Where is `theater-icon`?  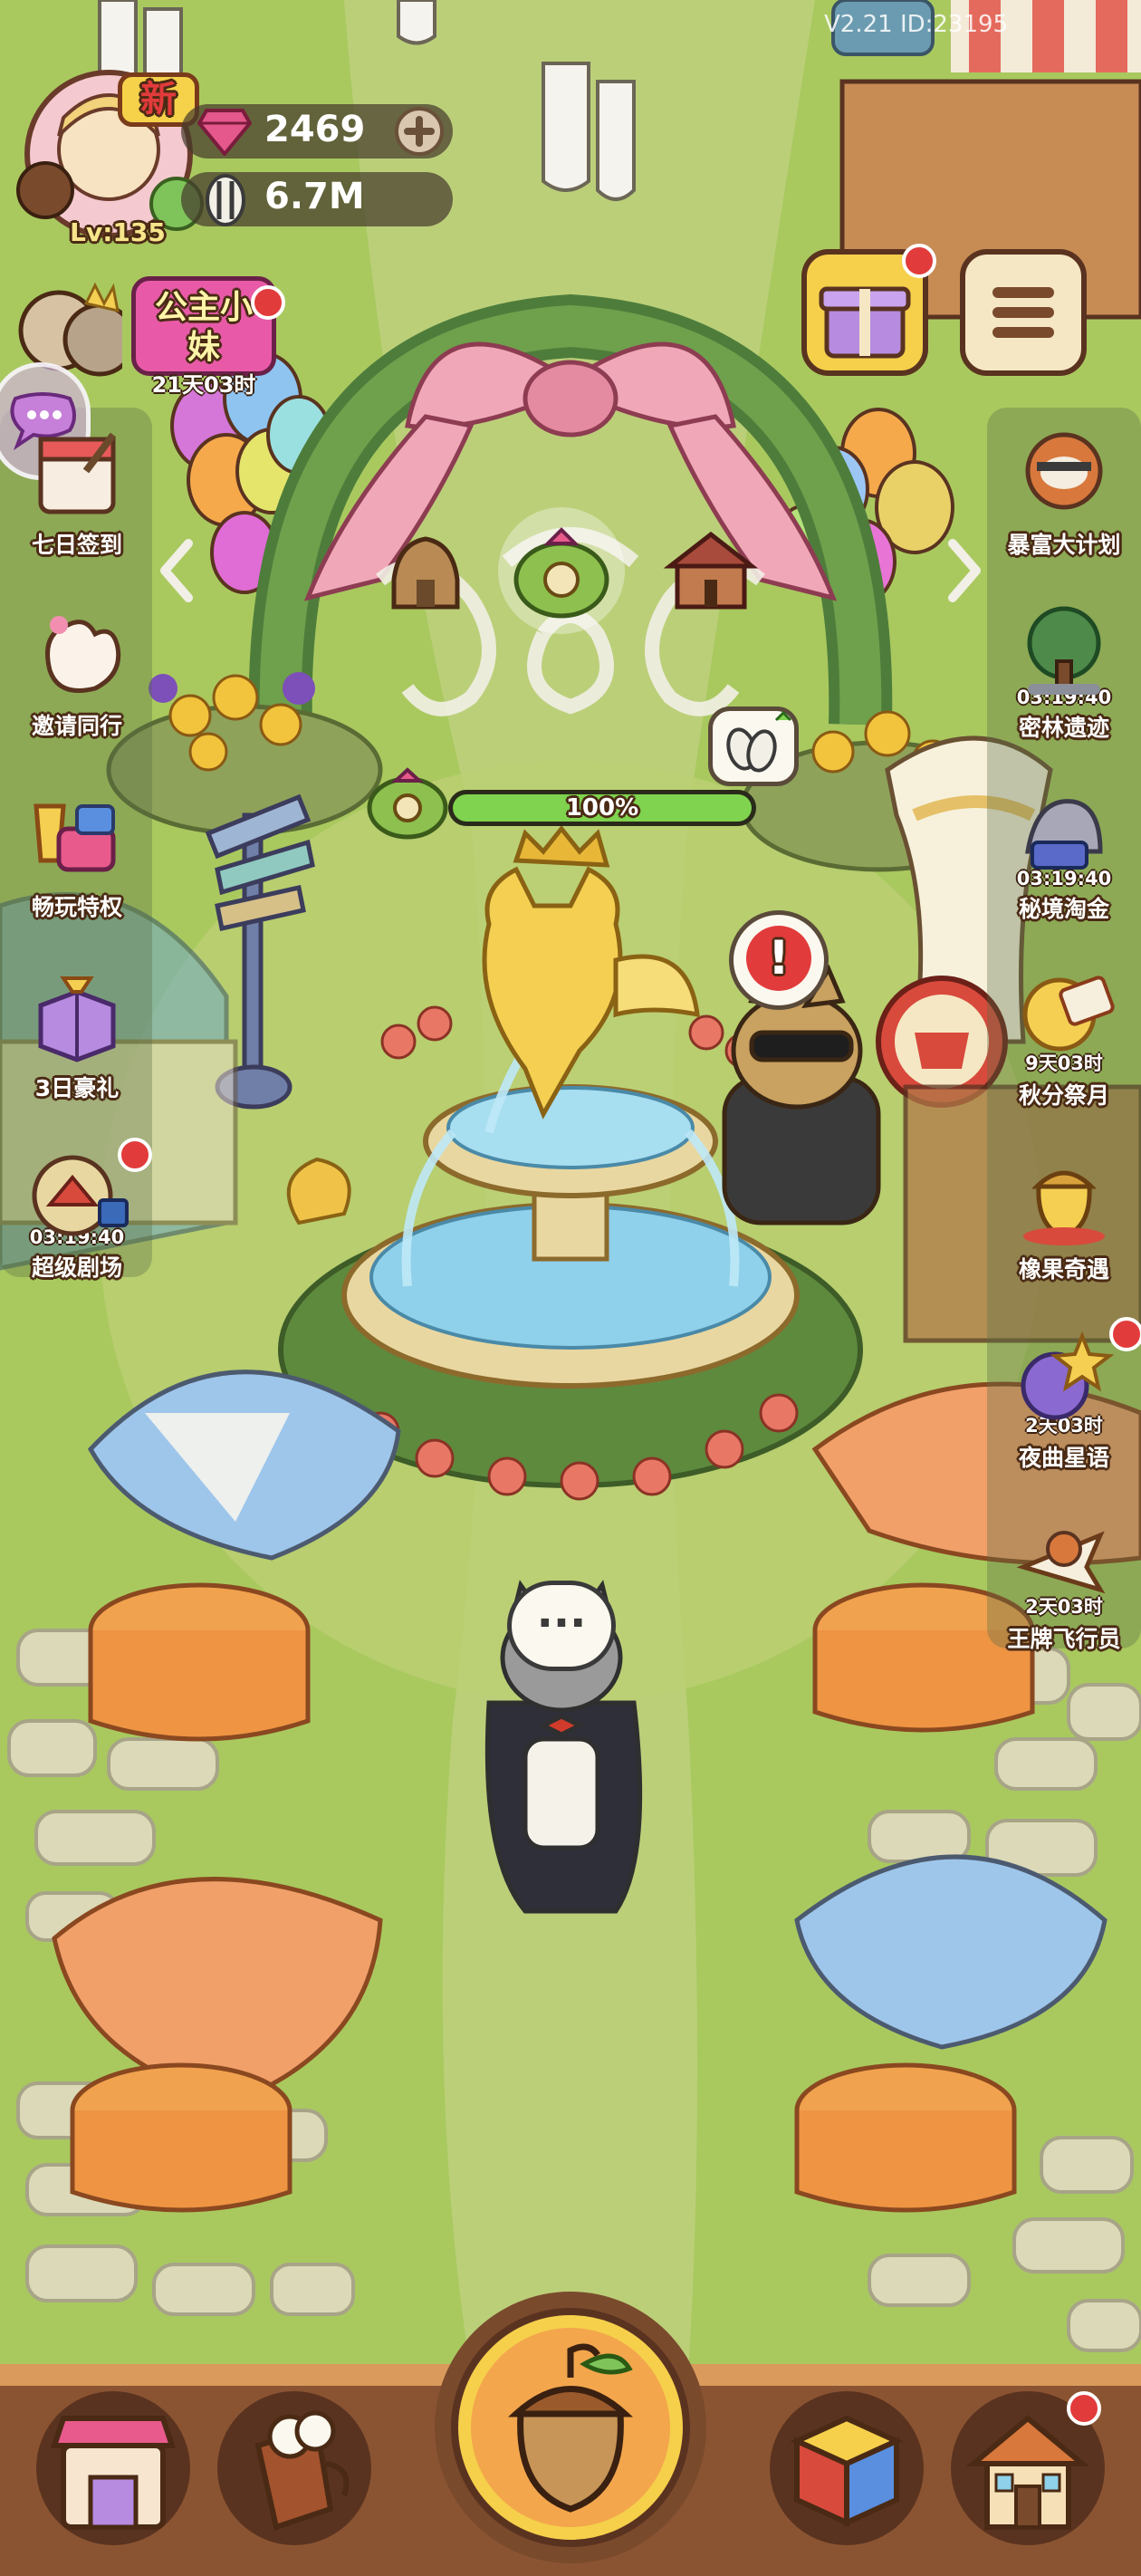
theater-icon is located at coordinates (88, 1194).